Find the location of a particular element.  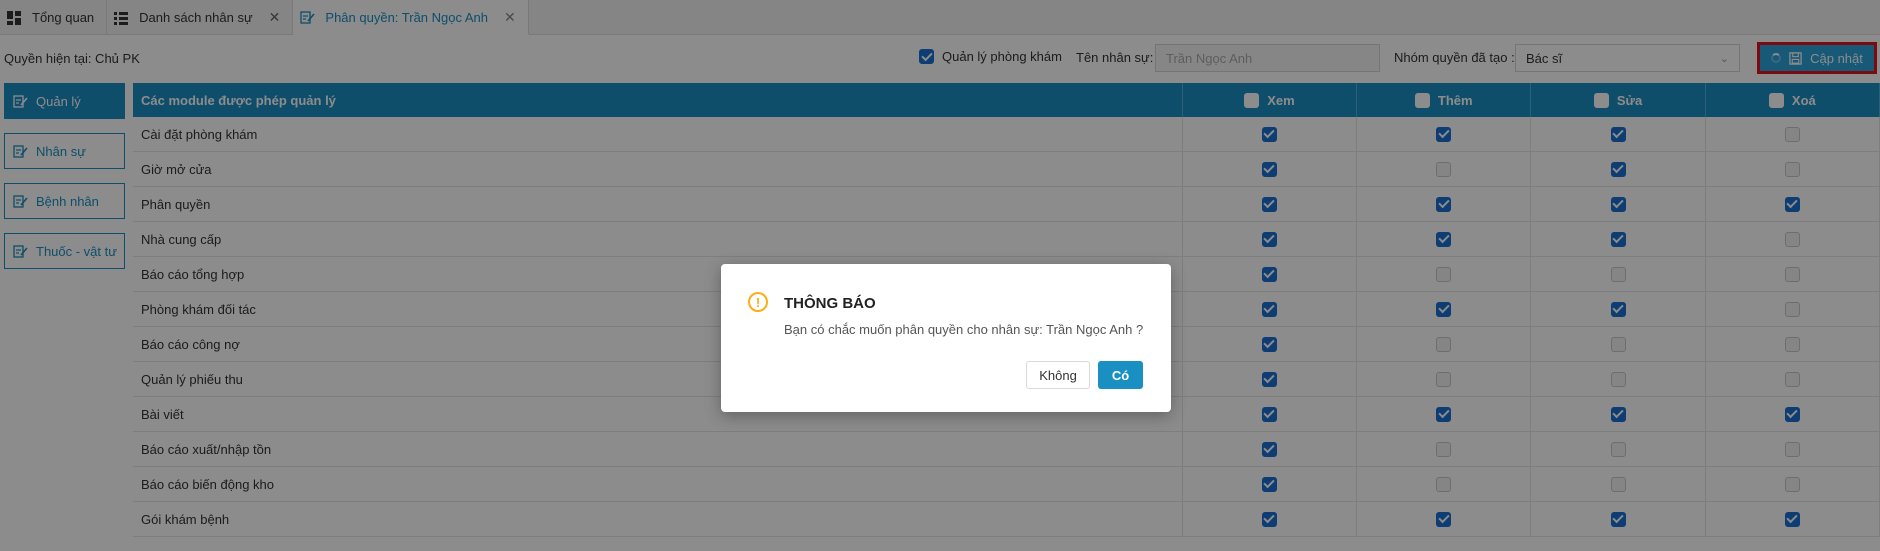

exclamation-circle-icon: ! is located at coordinates (758, 302).